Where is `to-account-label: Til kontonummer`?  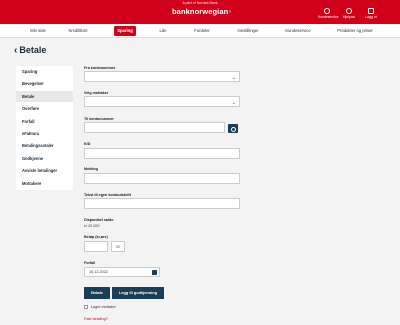 to-account-label: Til kontonummer is located at coordinates (99, 119).